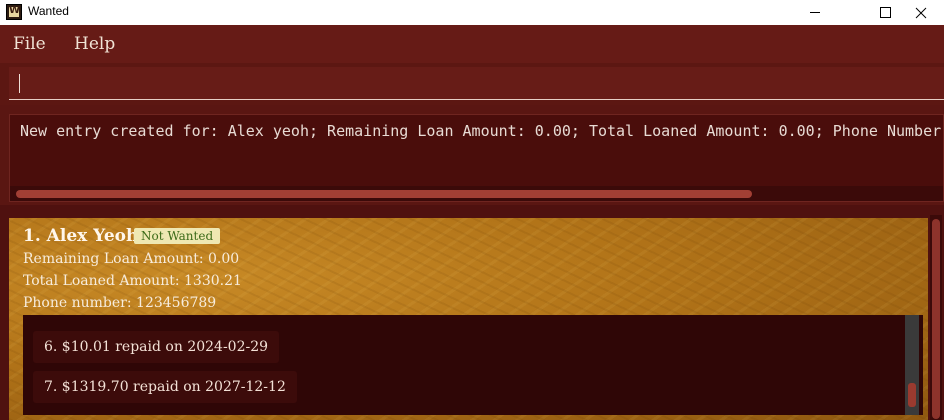 This screenshot has height=420, width=944. Describe the element at coordinates (472, 44) in the screenshot. I see `menu-bar: File Help` at that location.